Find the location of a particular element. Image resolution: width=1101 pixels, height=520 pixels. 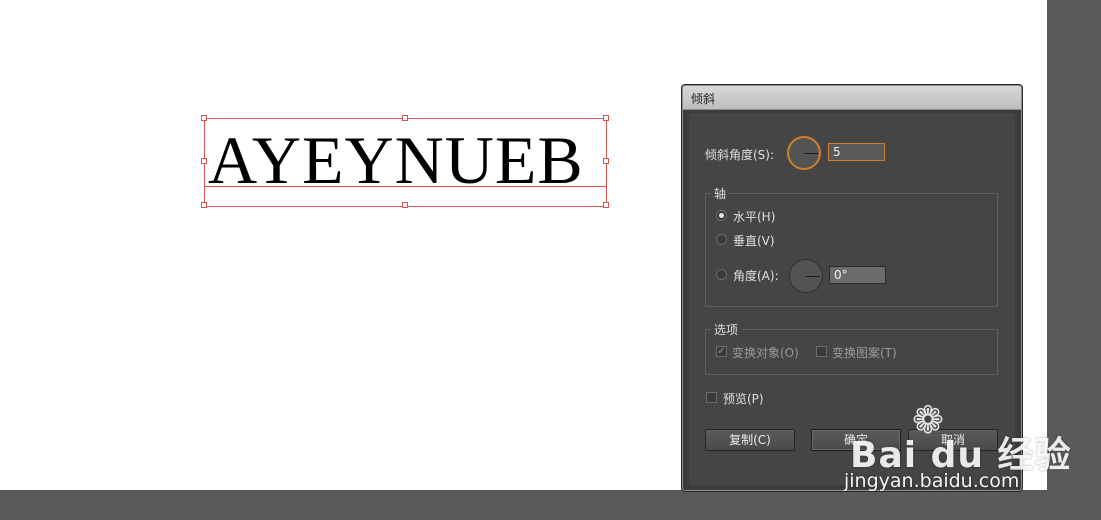

axis-angle-radio is located at coordinates (721, 274).